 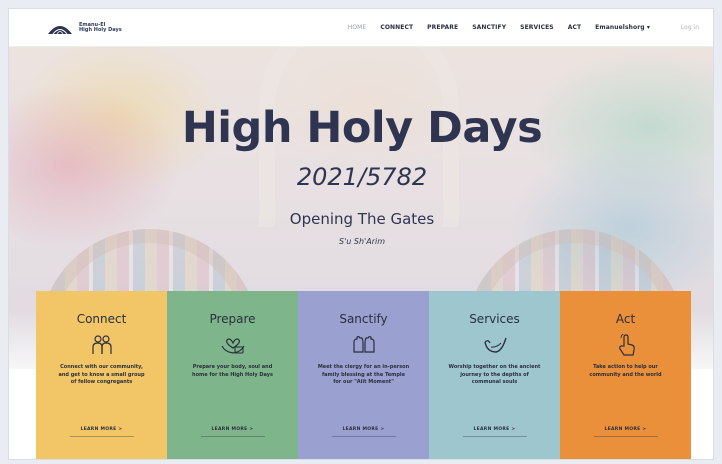 I want to click on nav-connect: CONNECT, so click(x=396, y=27).